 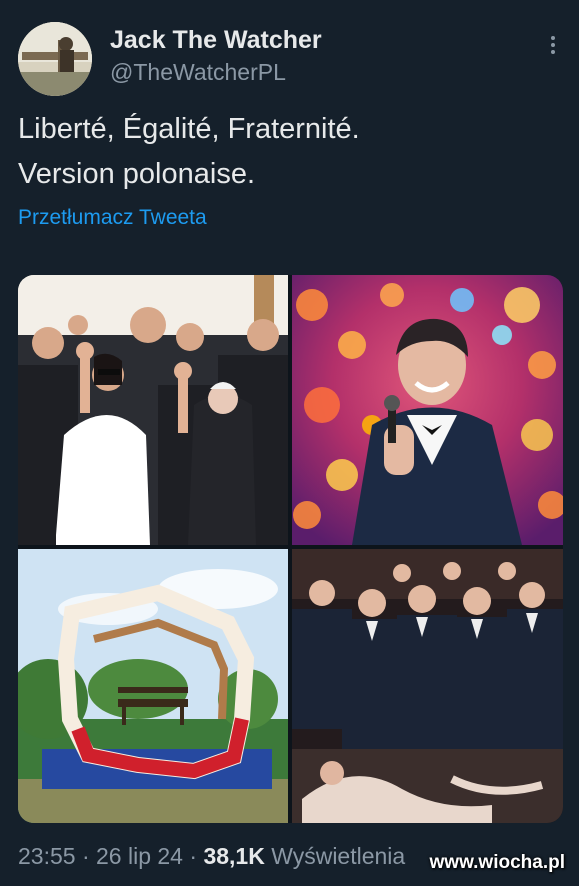 I want to click on tweet-time: 23:55, so click(x=47, y=856).